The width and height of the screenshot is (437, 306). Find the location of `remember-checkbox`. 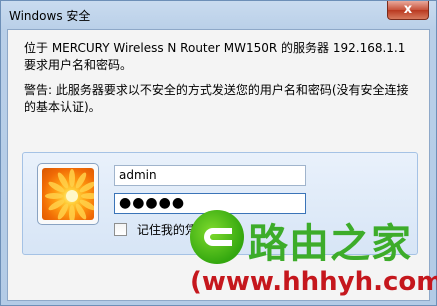

remember-checkbox is located at coordinates (120, 229).